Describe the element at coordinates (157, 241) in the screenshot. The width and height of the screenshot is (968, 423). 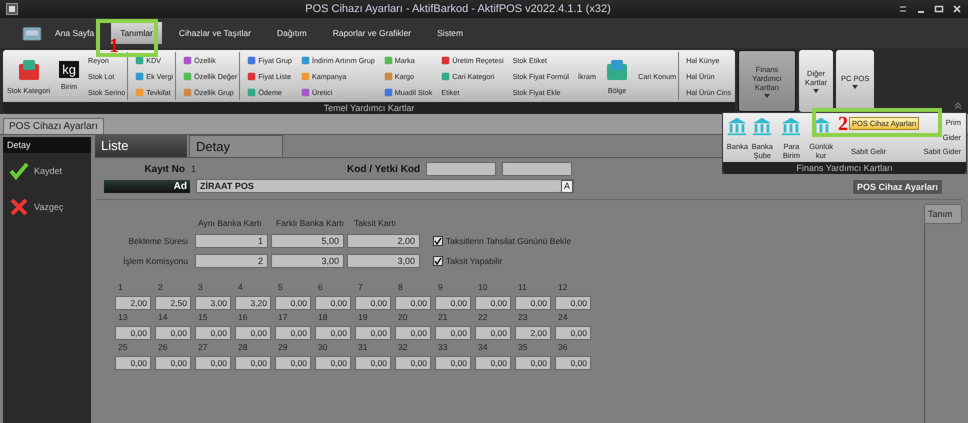
I see `row-label: Bekleme Süresi` at that location.